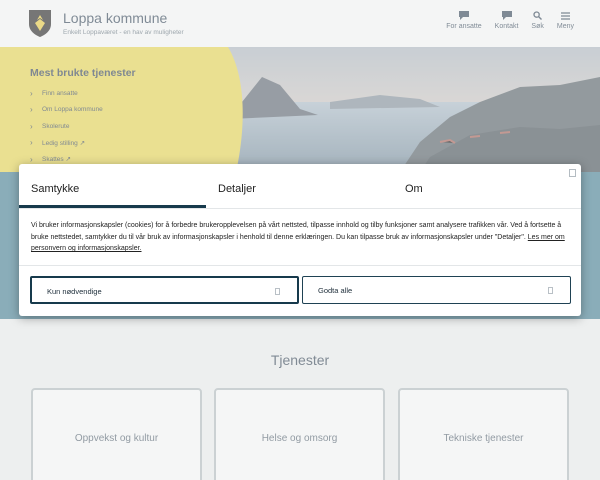 The width and height of the screenshot is (600, 480). I want to click on text-divider, so click(300, 265).